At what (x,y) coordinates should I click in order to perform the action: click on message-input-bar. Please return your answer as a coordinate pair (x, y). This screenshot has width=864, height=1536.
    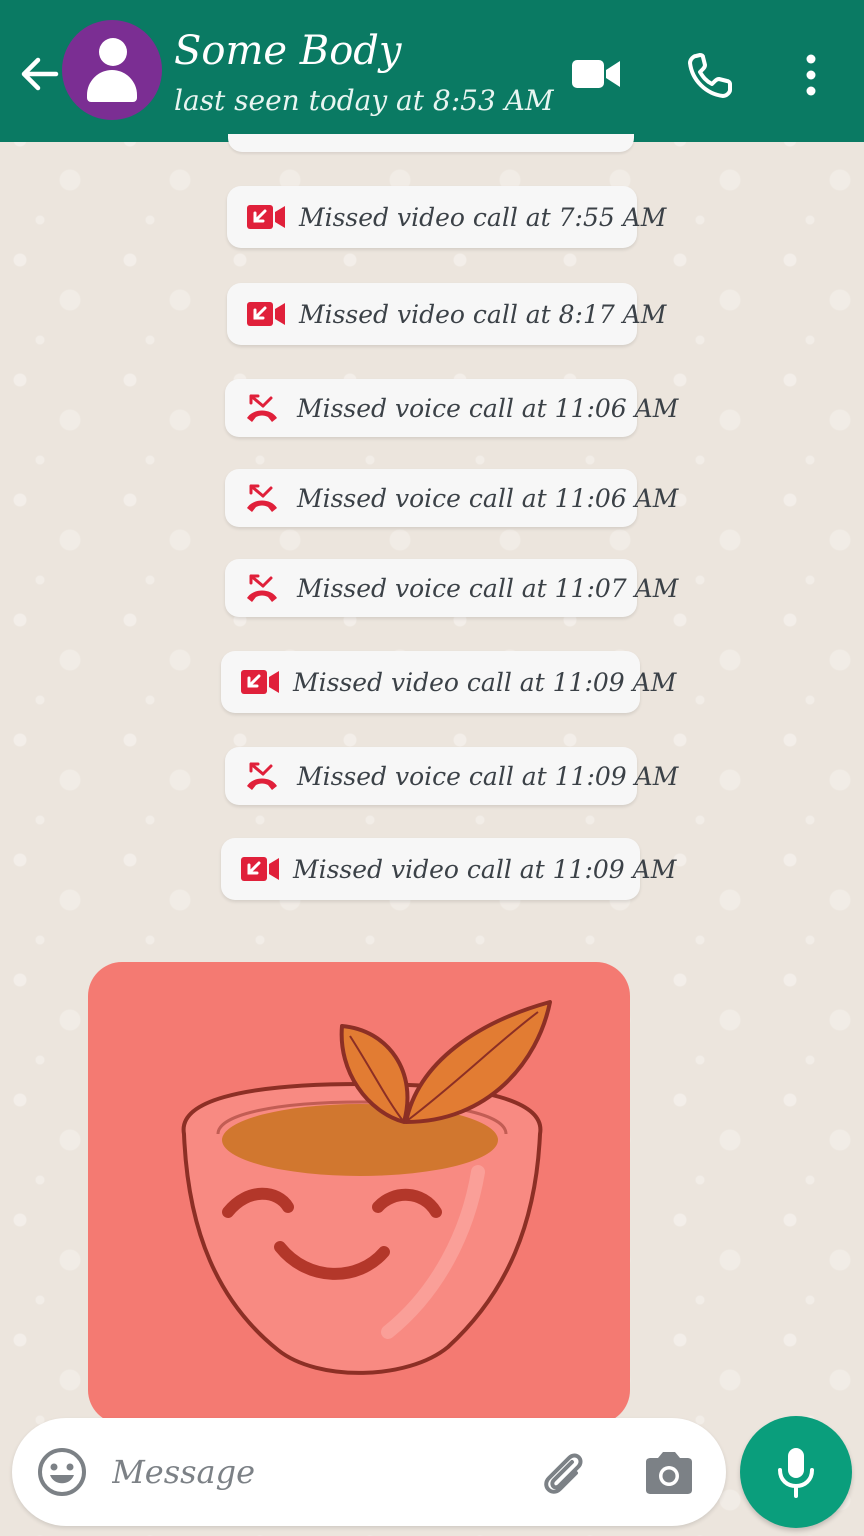
    Looking at the image, I should click on (369, 1472).